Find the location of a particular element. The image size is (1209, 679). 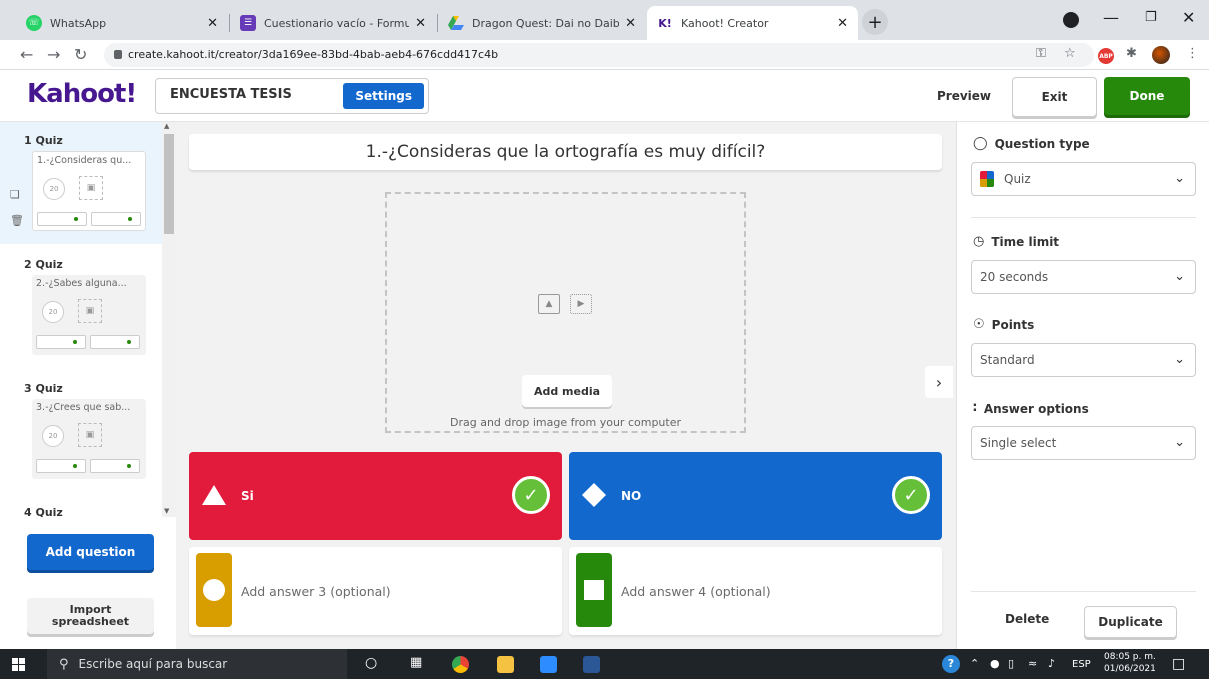

settings-button: Settings is located at coordinates (383, 96).